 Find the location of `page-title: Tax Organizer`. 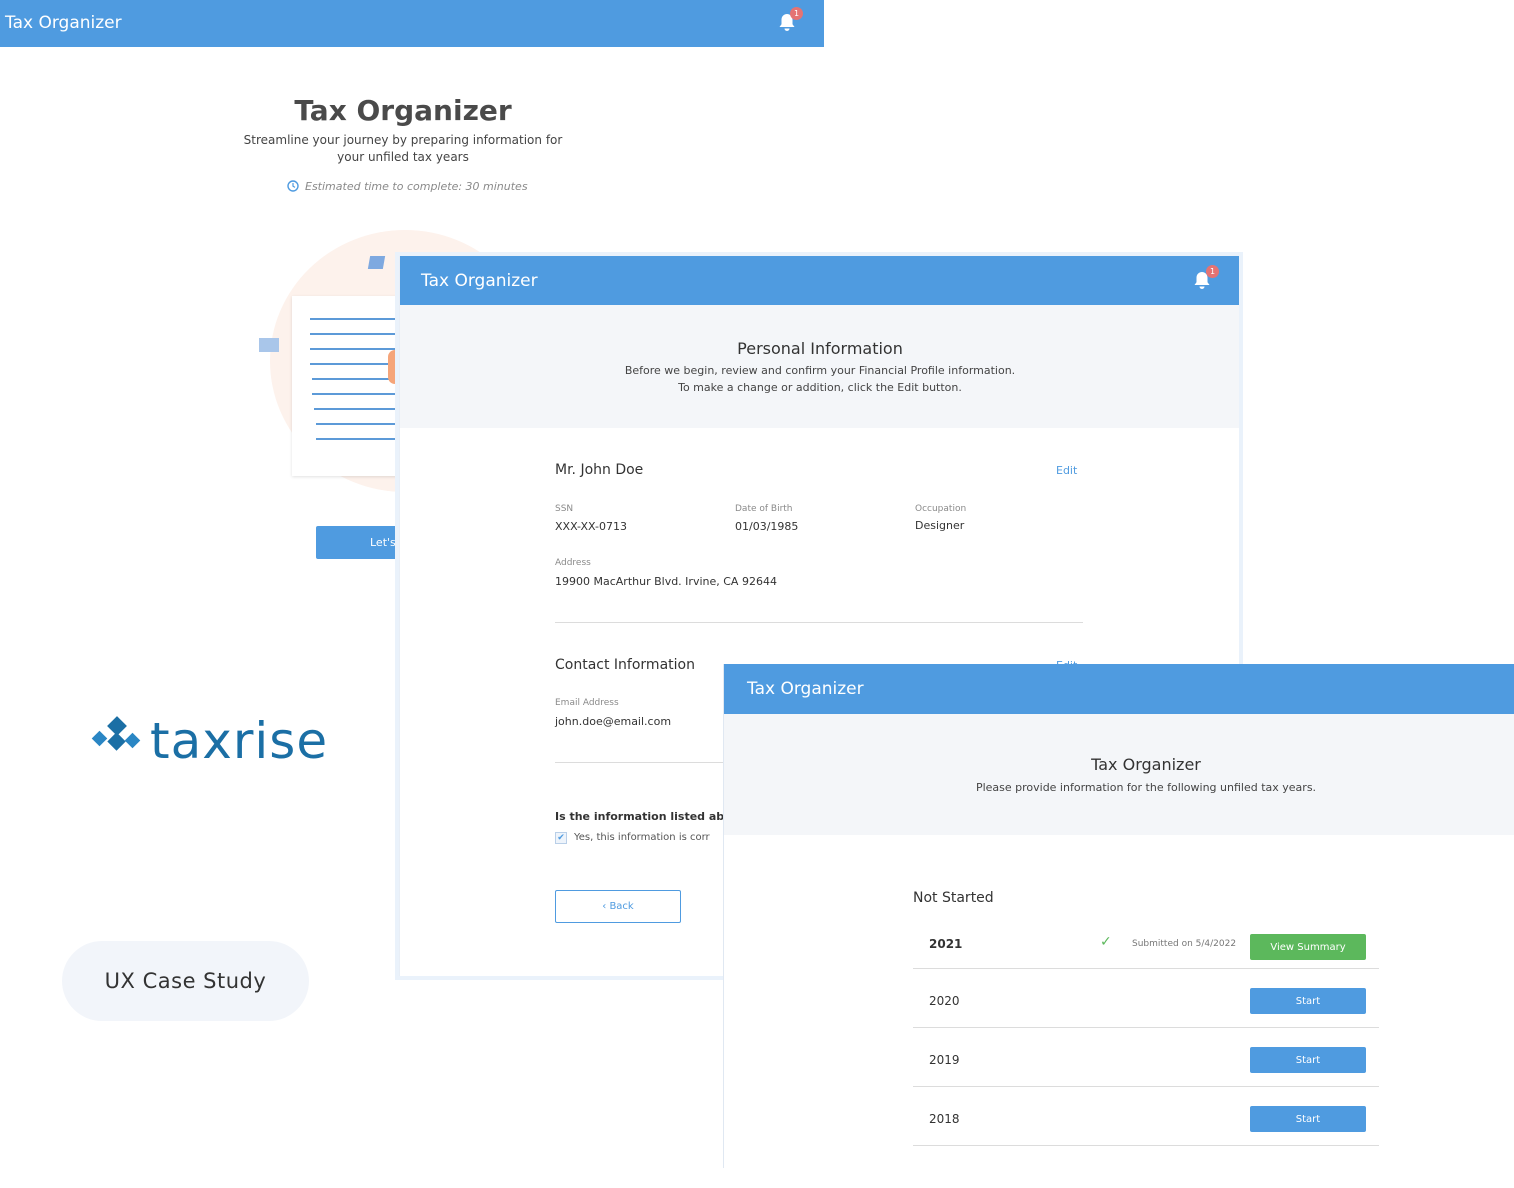

page-title: Tax Organizer is located at coordinates (403, 110).